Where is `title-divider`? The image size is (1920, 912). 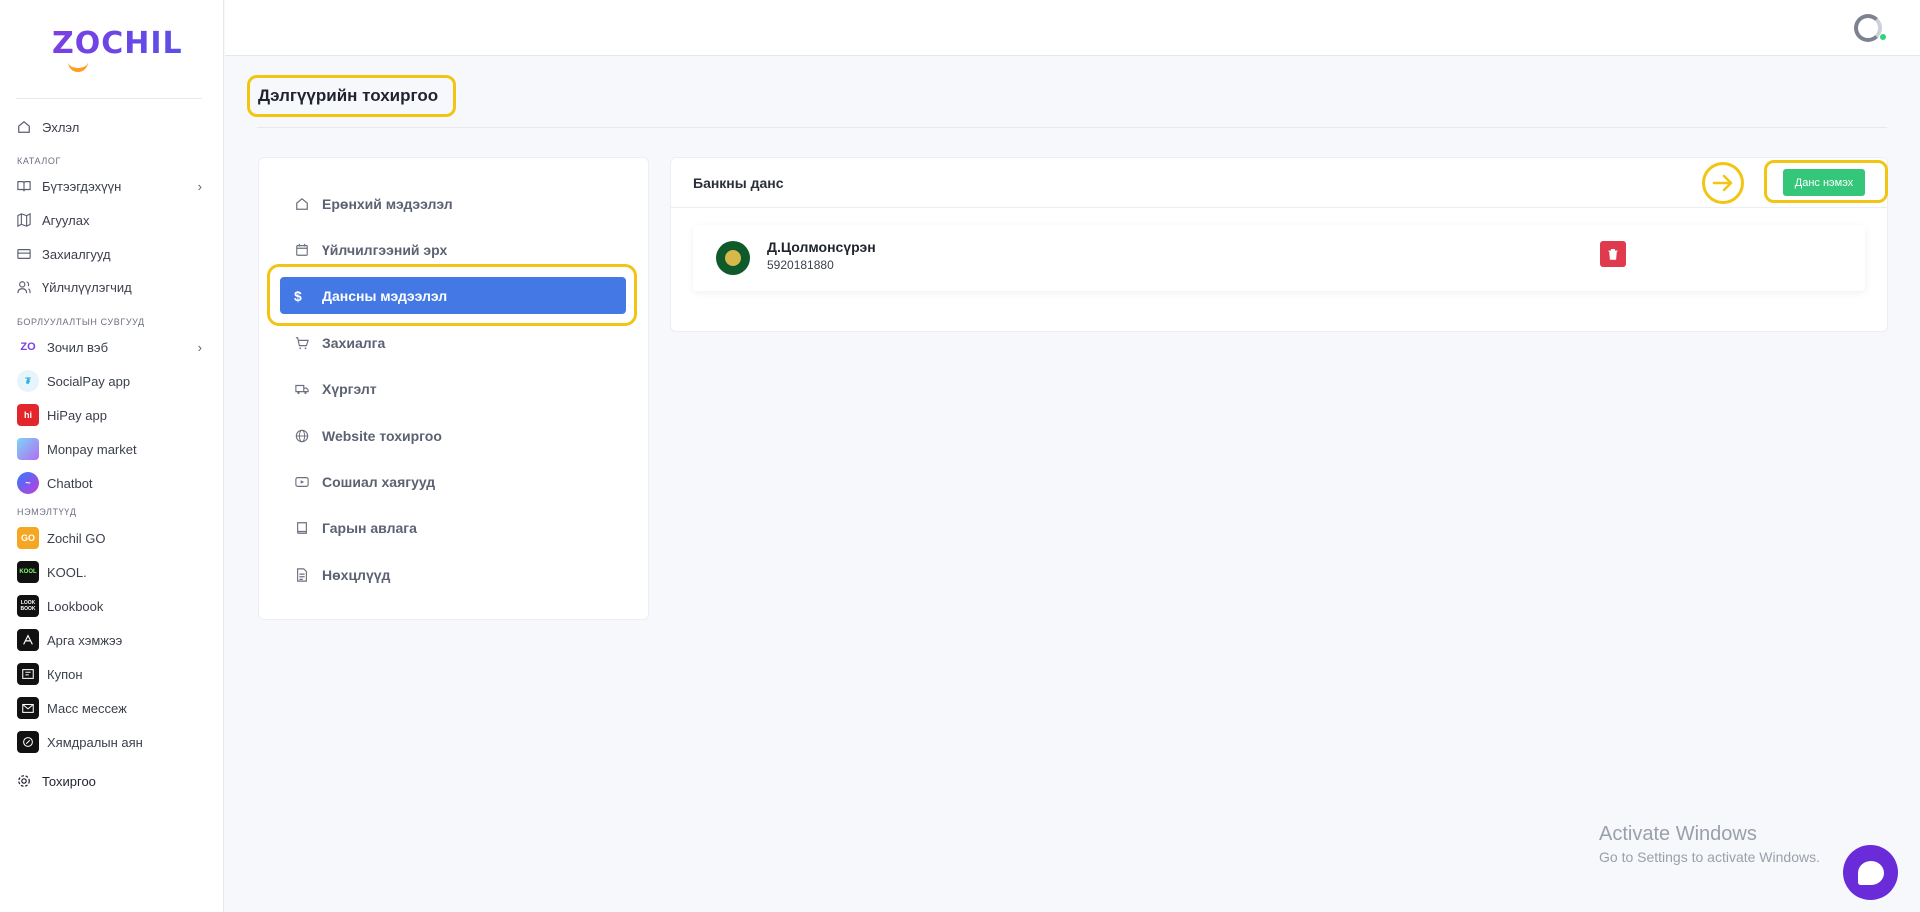
title-divider is located at coordinates (1072, 127).